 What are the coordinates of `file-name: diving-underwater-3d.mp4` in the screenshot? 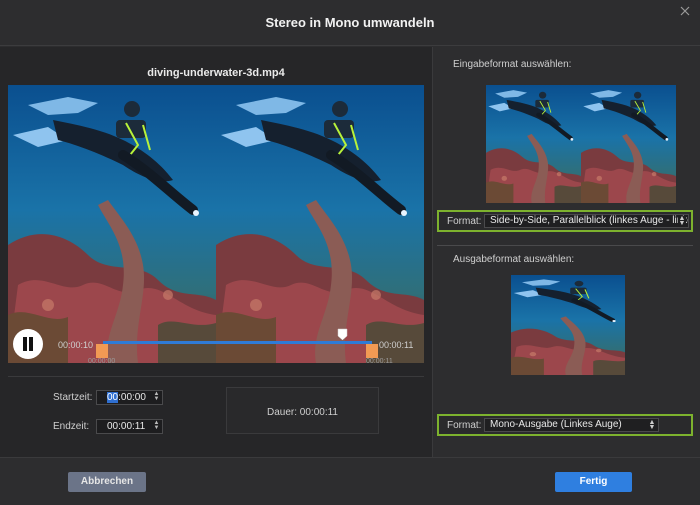 It's located at (216, 73).